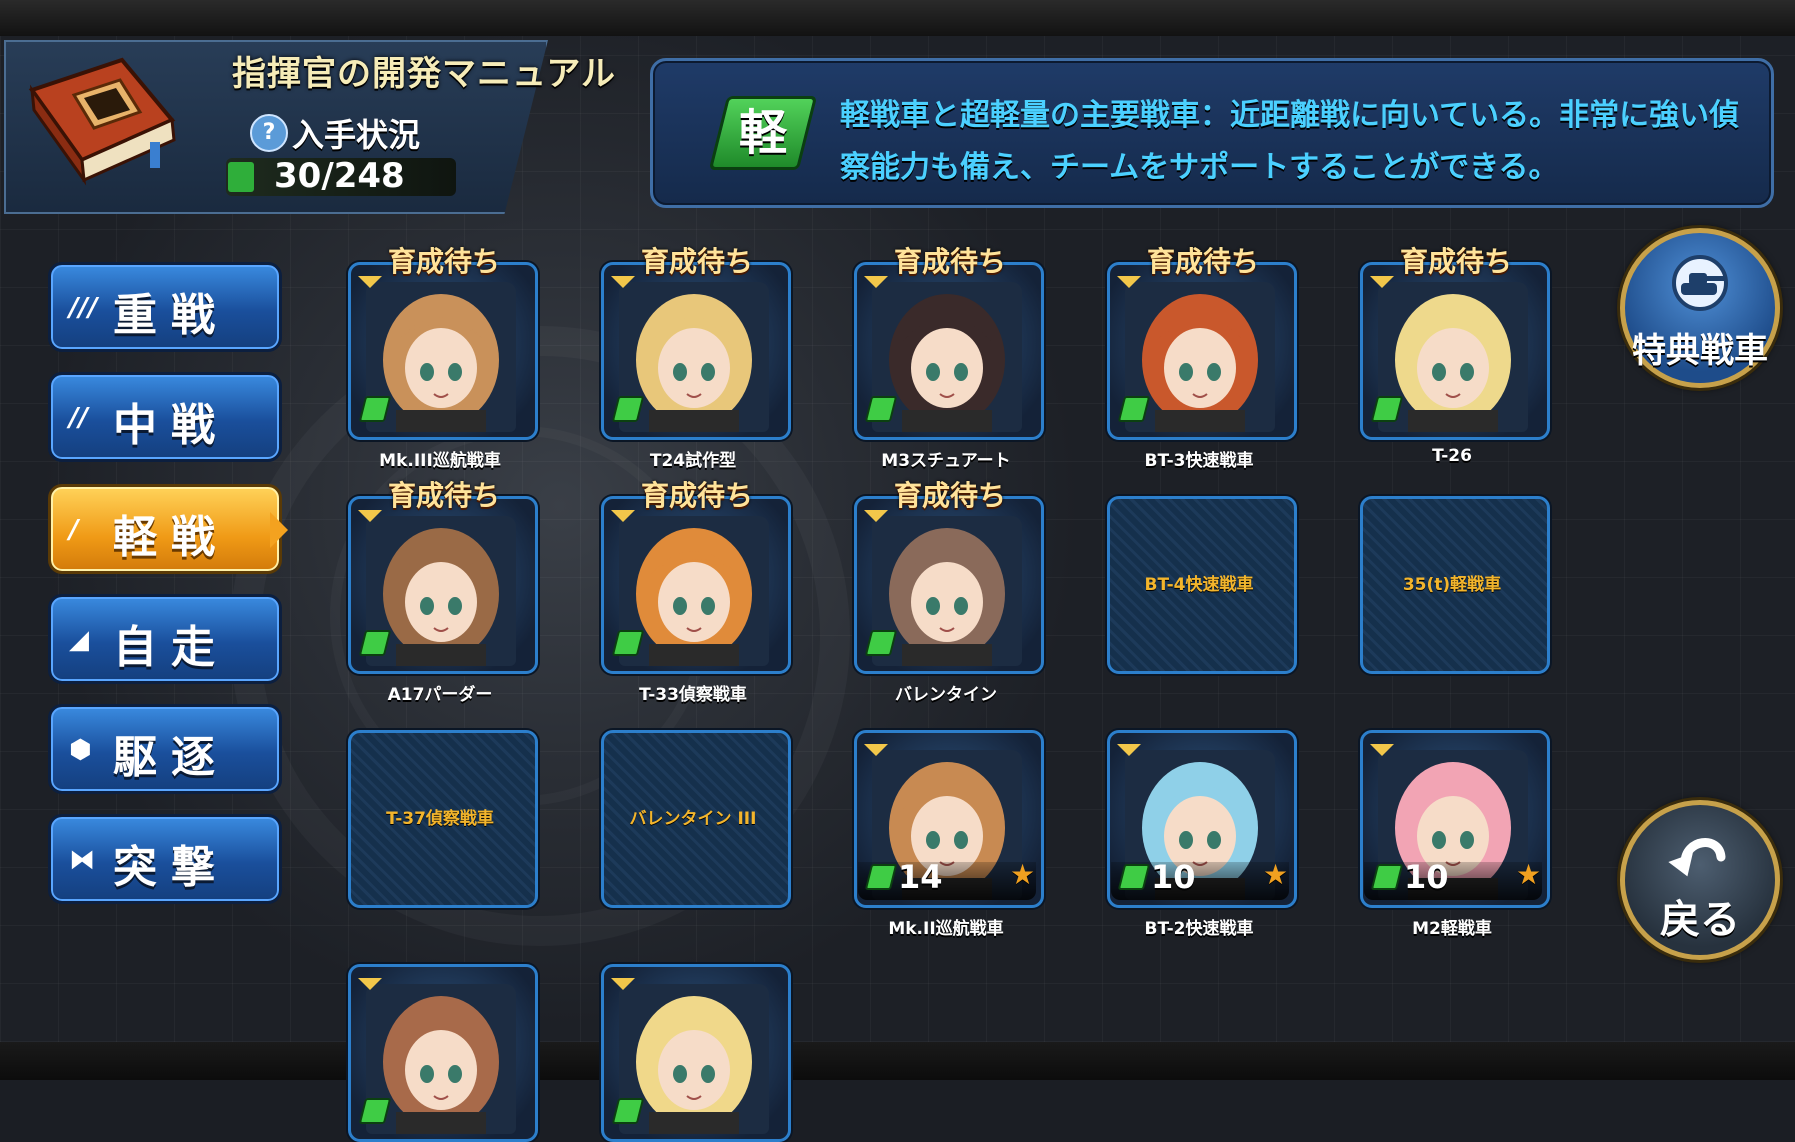 Image resolution: width=1795 pixels, height=1142 pixels. Describe the element at coordinates (1452, 585) in the screenshot. I see `unowned-tank-name: 35(t)軽戦車` at that location.